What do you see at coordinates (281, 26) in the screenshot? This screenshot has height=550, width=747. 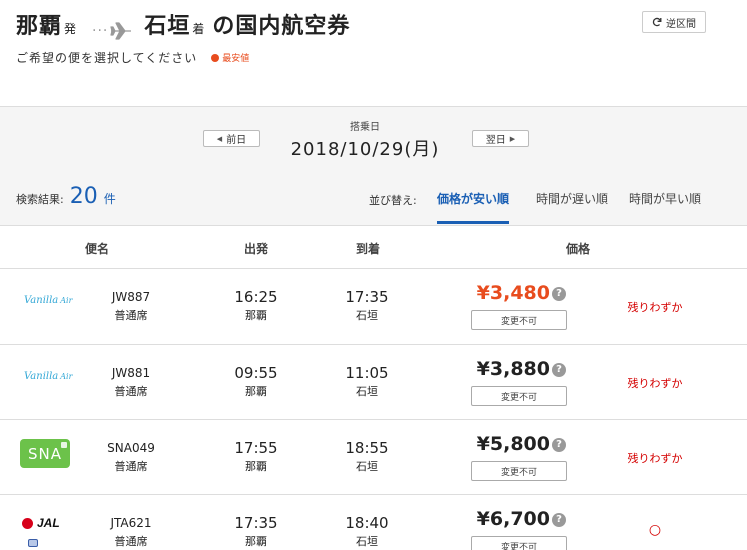 I see `title-tail: の国内航空券` at bounding box center [281, 26].